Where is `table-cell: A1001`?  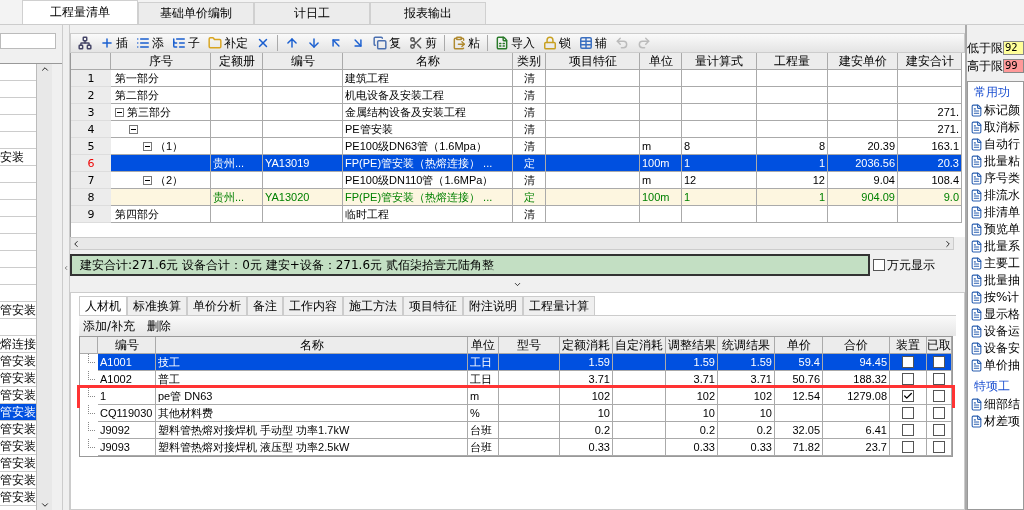 table-cell: A1001 is located at coordinates (127, 362).